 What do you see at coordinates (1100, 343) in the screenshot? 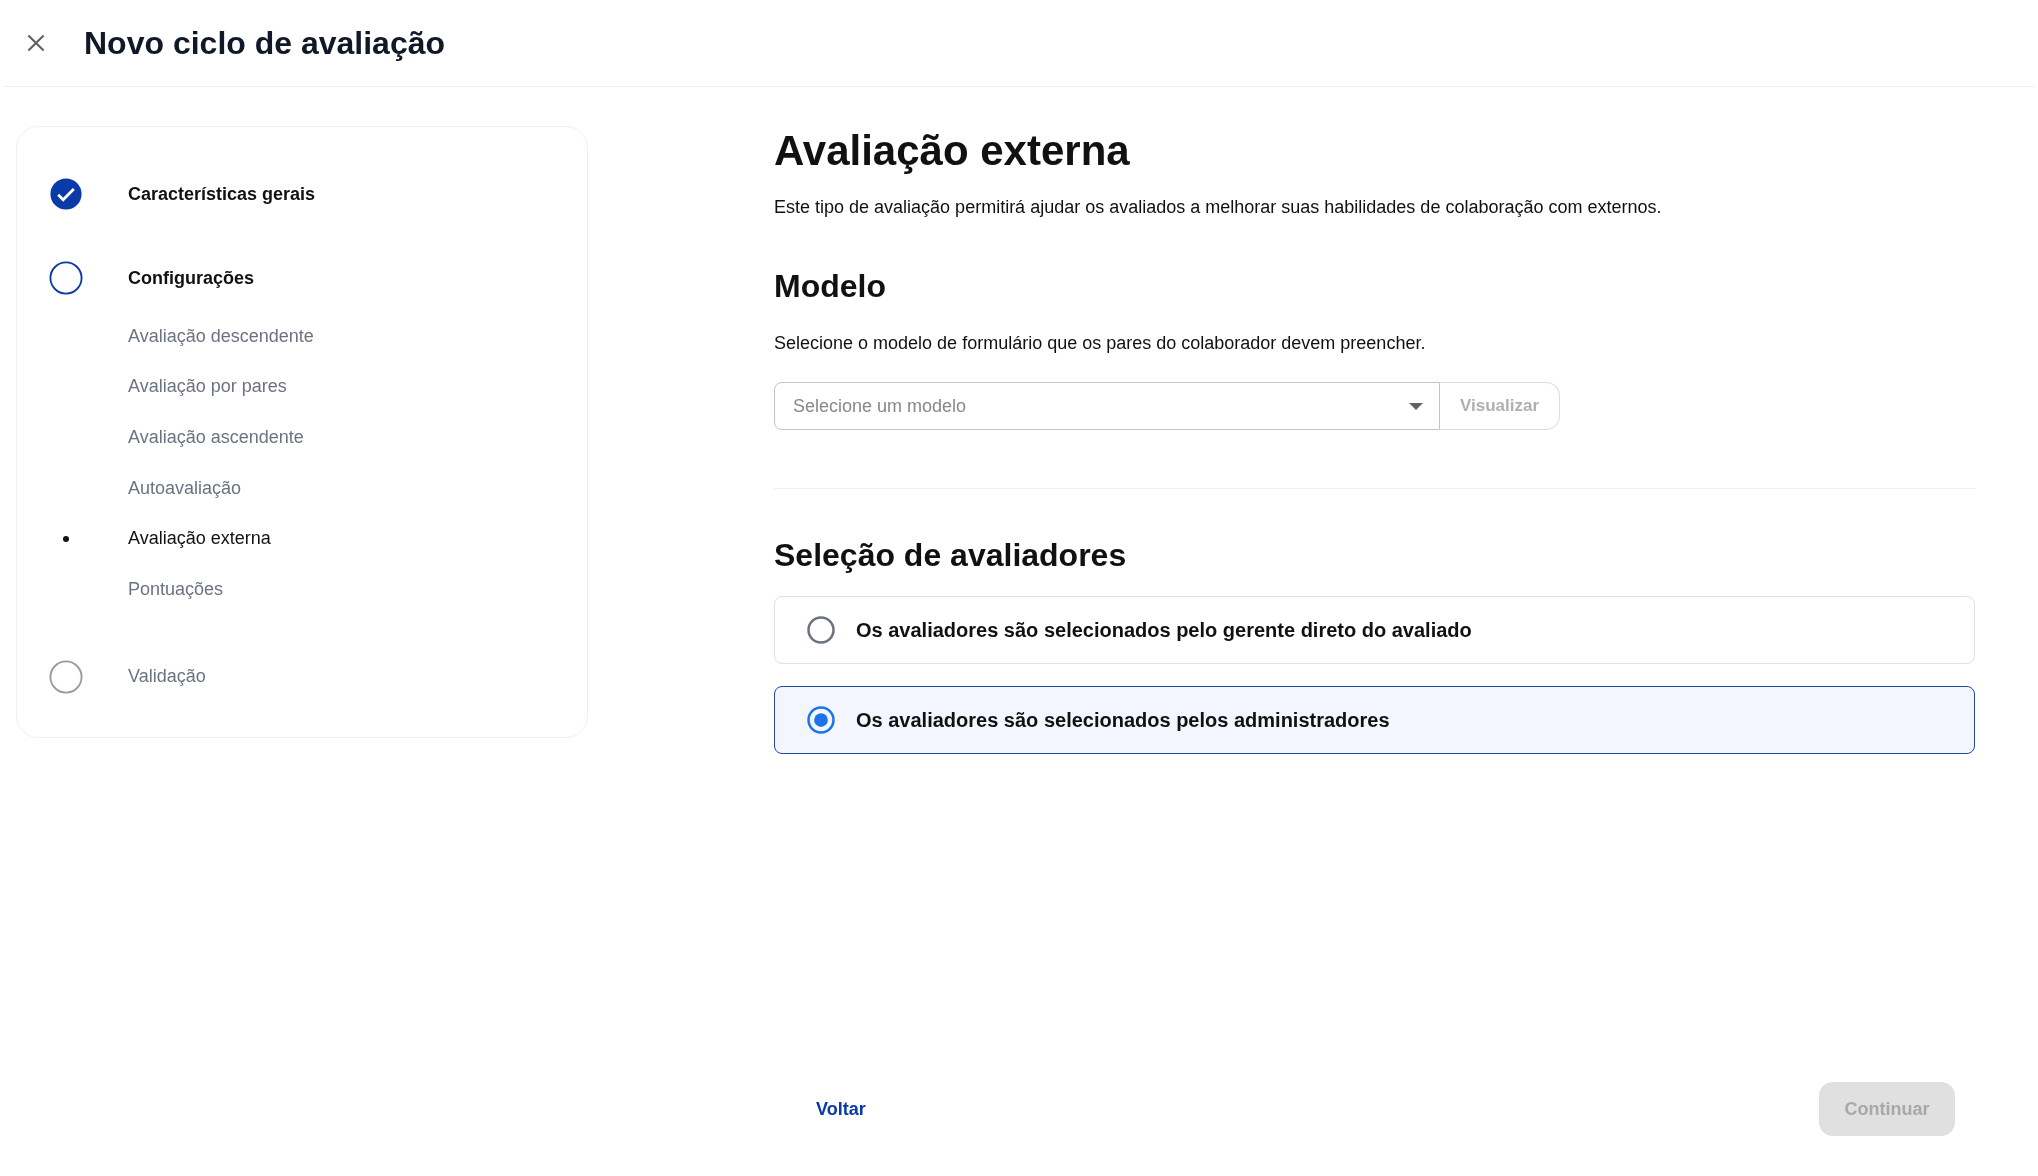
I see `description-text: Selecione o modelo de formulário que os pares do colaborador devem preencher.` at bounding box center [1100, 343].